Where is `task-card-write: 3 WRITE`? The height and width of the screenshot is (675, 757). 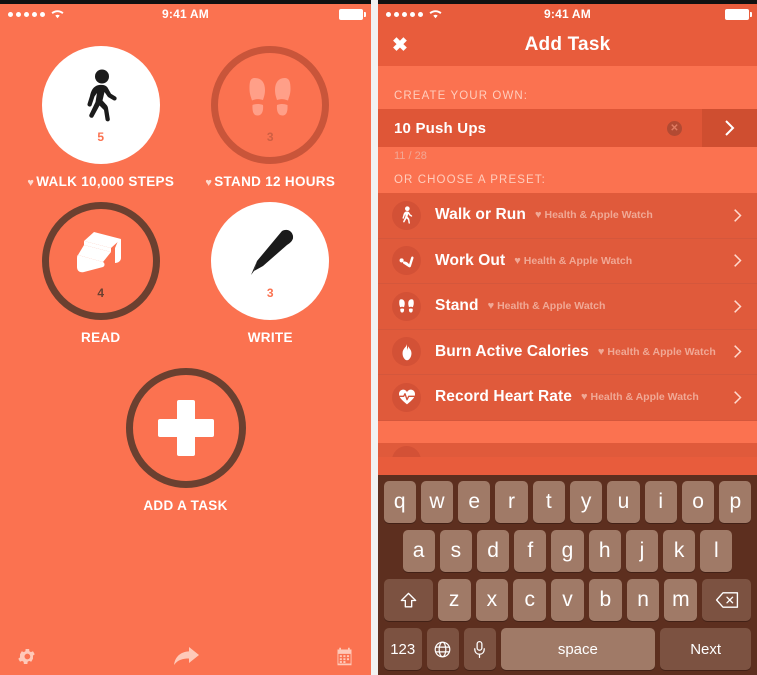
task-card-write: 3 WRITE is located at coordinates (271, 274).